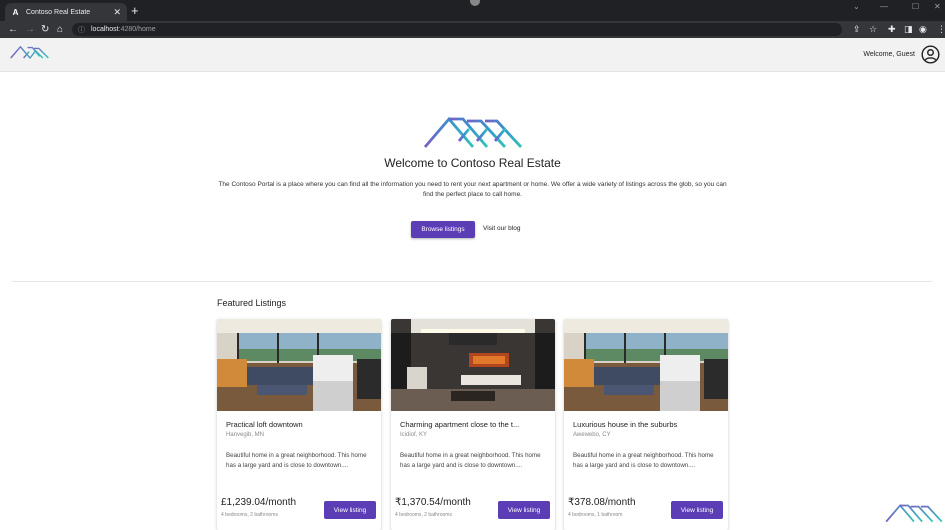 The width and height of the screenshot is (945, 530). Describe the element at coordinates (473, 132) in the screenshot. I see `hero-logo-icon` at that location.